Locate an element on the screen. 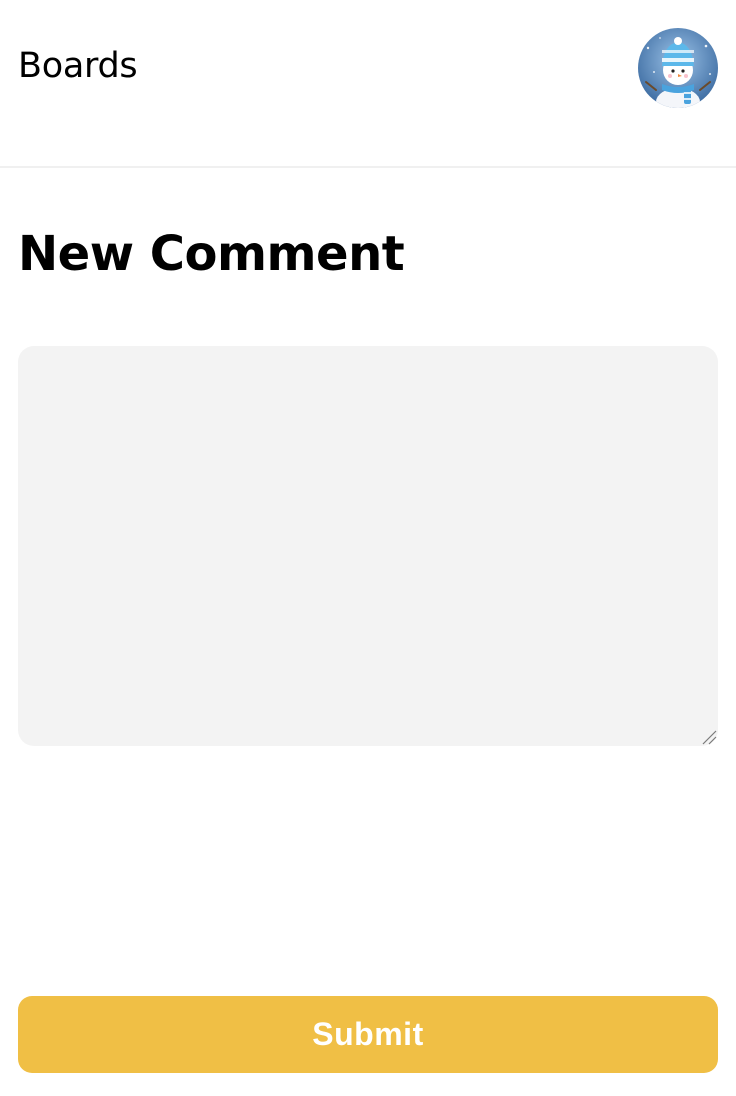 Image resolution: width=736 pixels, height=1096 pixels. submit-button: Submit is located at coordinates (368, 1034).